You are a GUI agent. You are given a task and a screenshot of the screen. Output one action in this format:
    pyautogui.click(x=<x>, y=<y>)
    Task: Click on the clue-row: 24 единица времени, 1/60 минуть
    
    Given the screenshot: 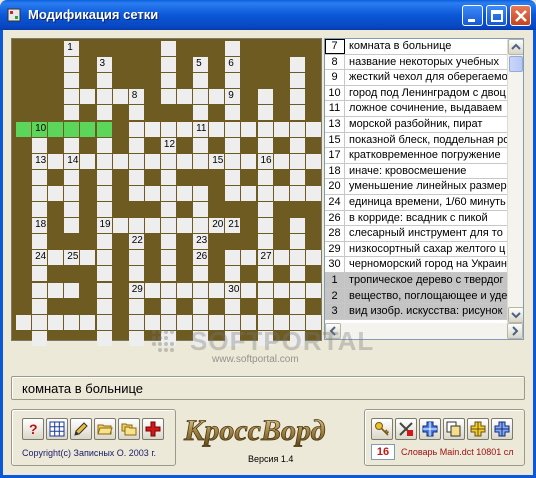 What is the action you would take?
    pyautogui.click(x=417, y=203)
    